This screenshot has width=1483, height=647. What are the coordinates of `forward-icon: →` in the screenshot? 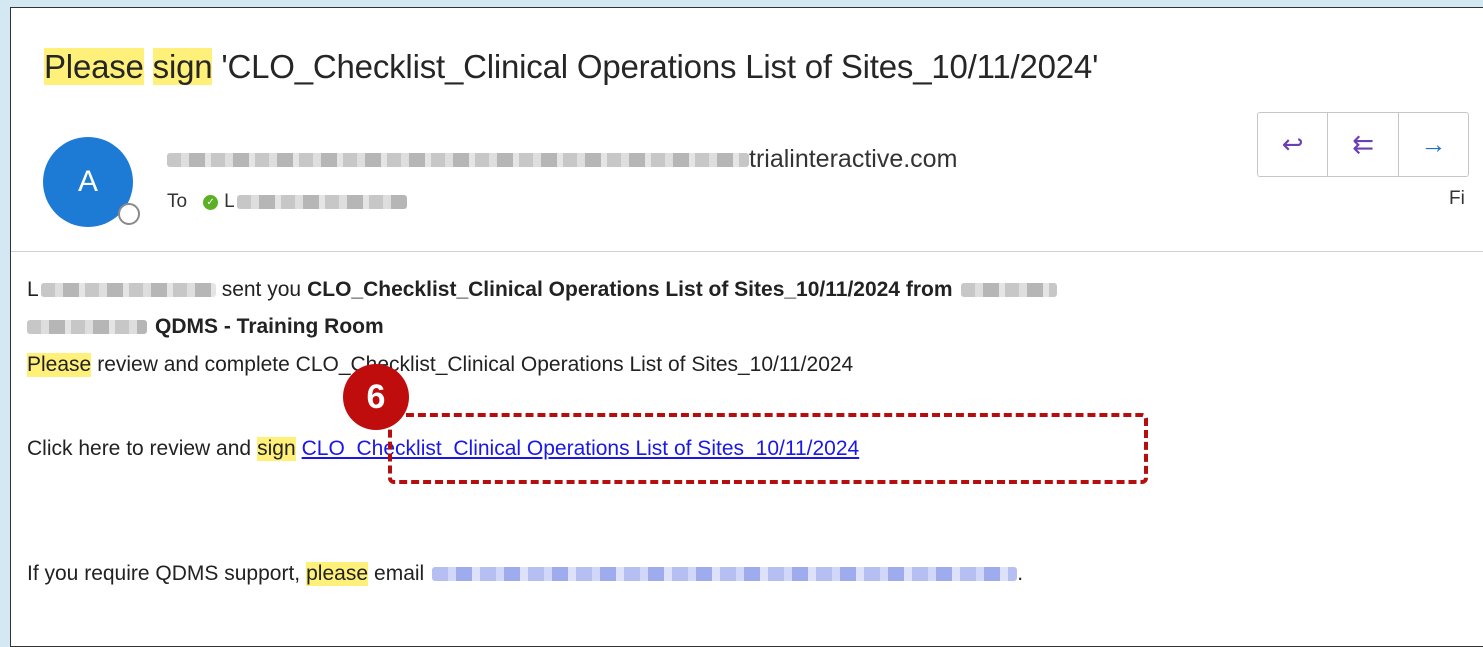 It's located at (1433, 144).